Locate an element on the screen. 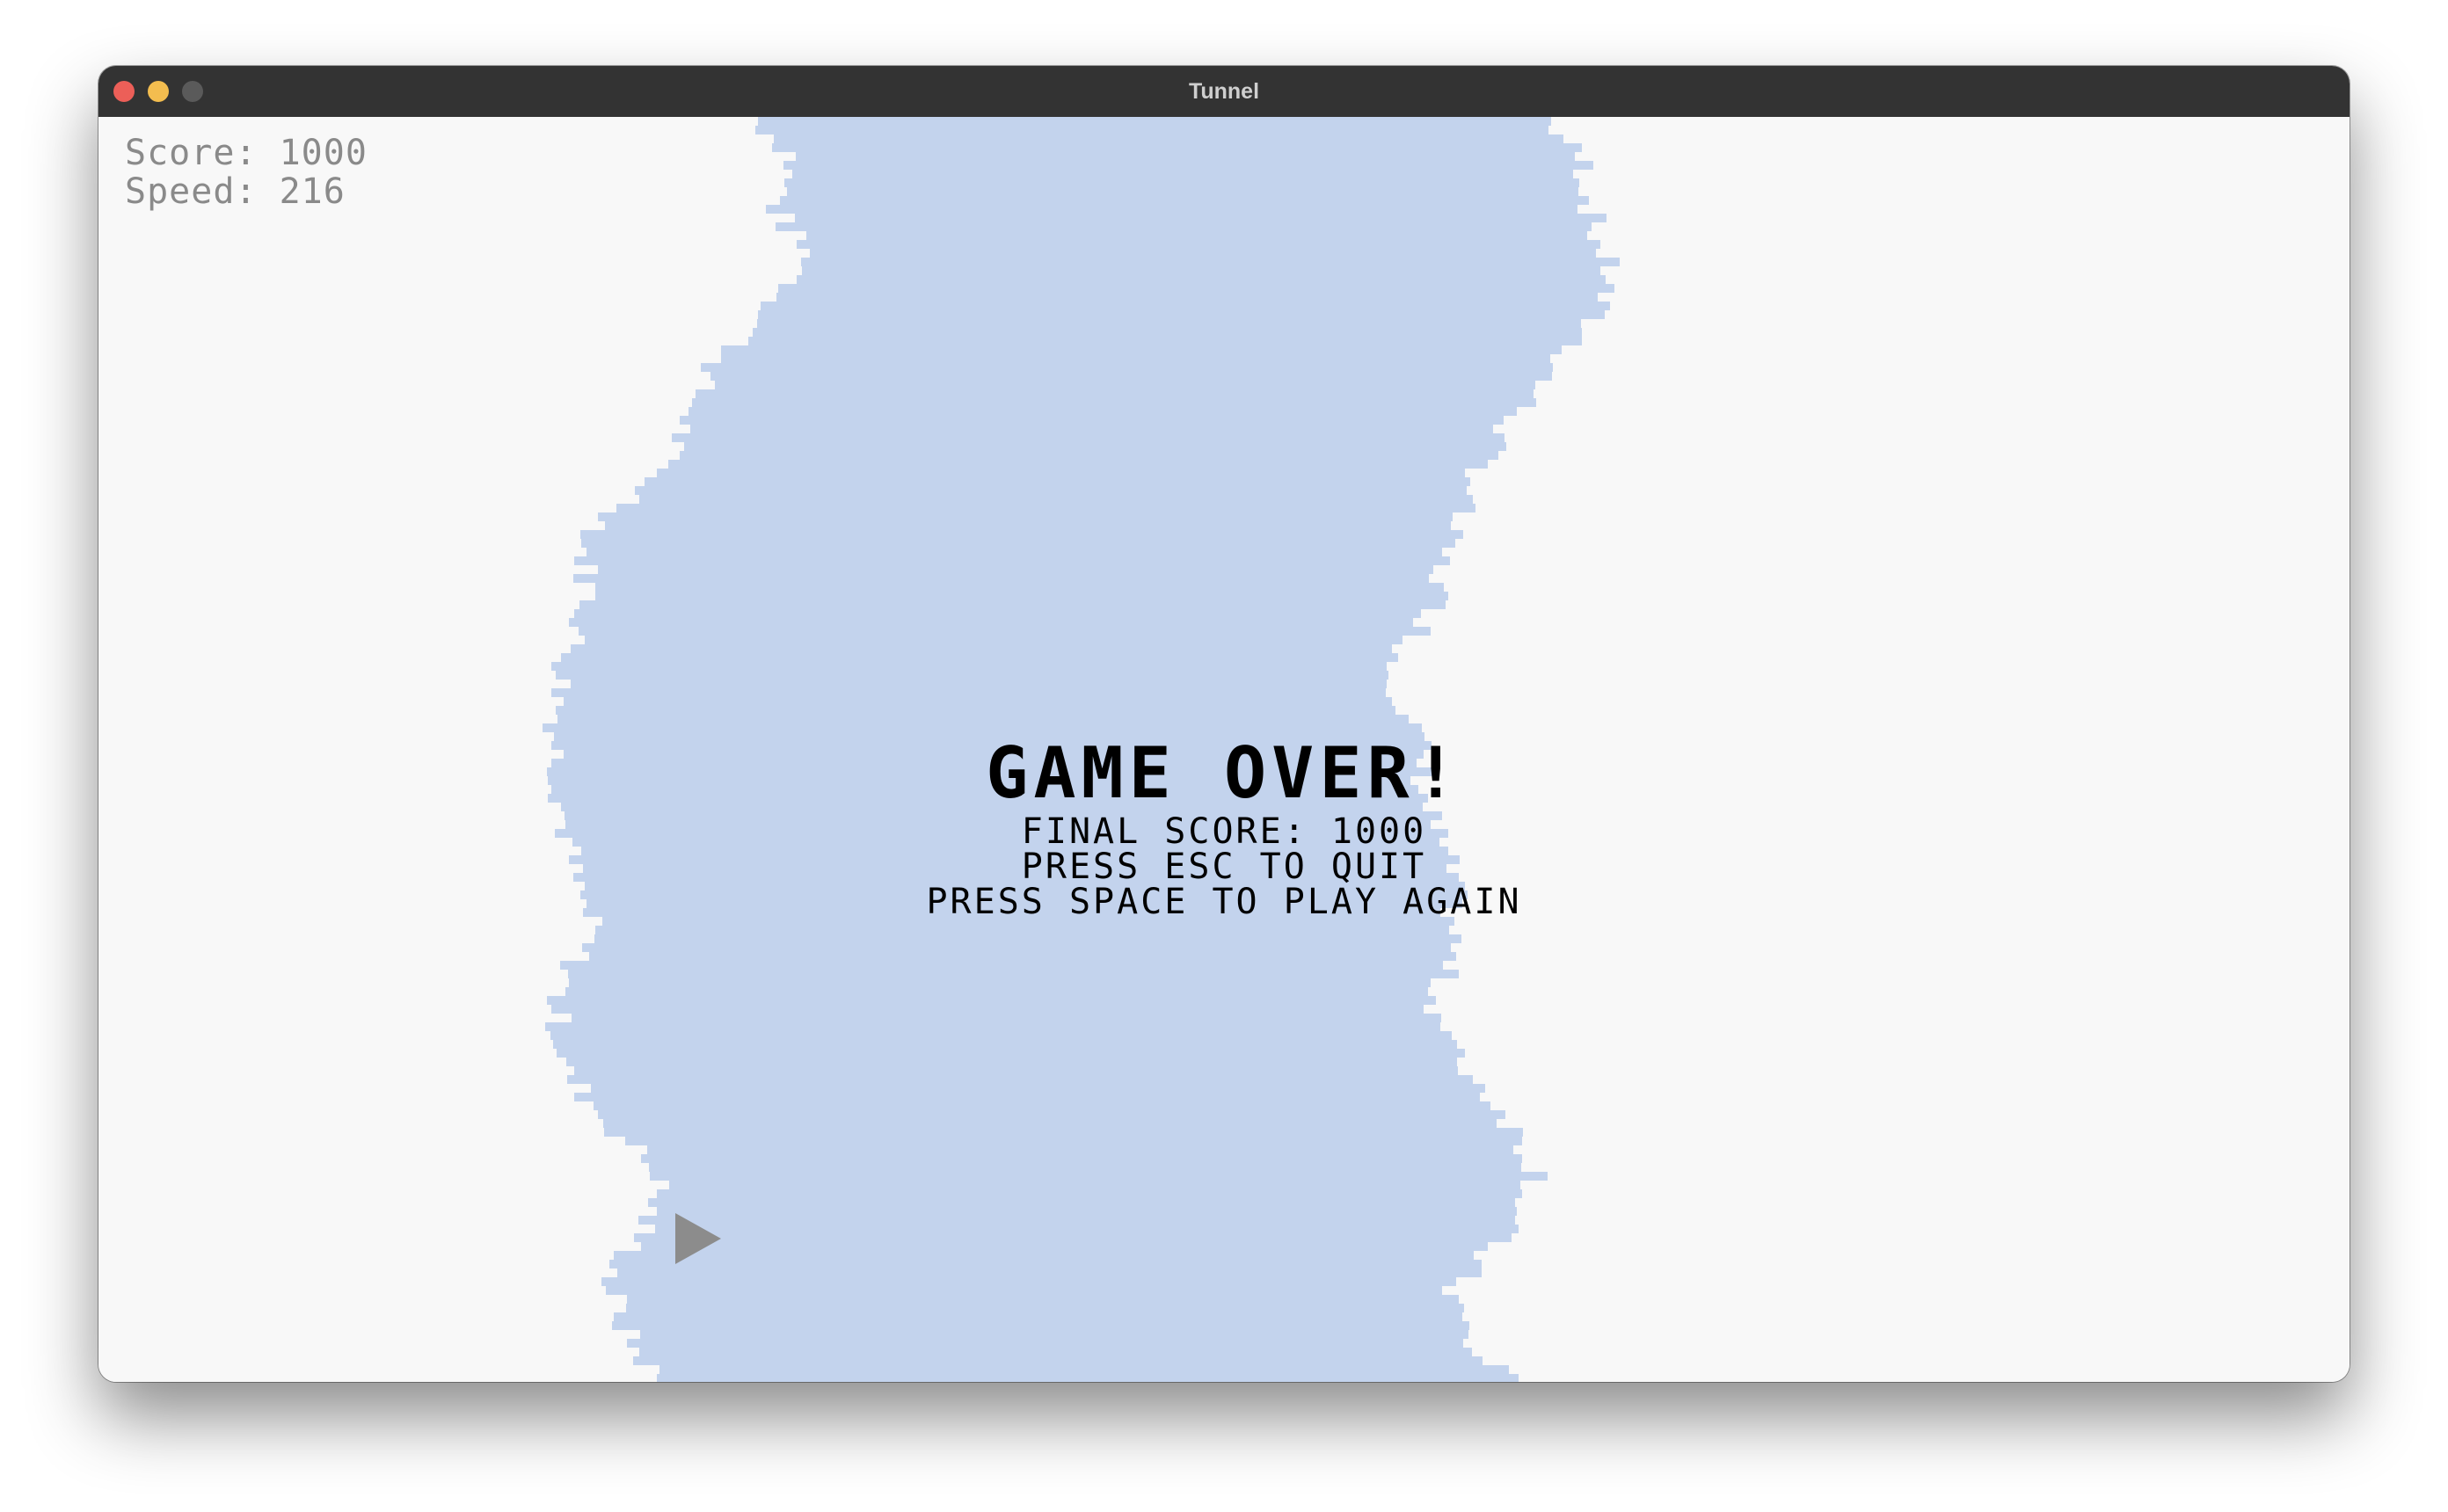 The width and height of the screenshot is (2448, 1512). speed-label: Speed: 216 is located at coordinates (235, 192).